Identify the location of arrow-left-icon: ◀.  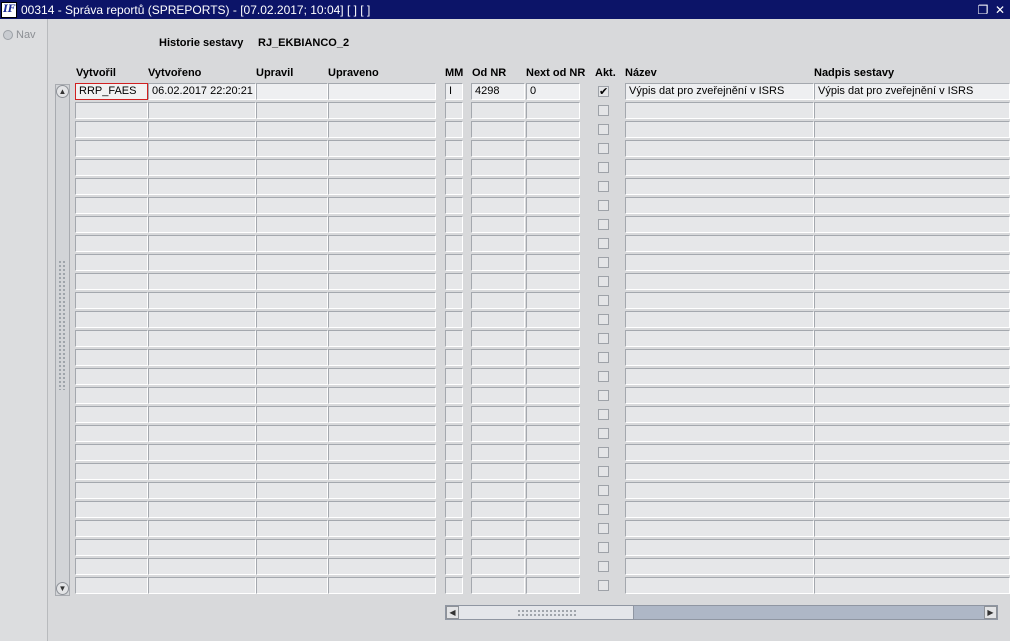
(452, 612).